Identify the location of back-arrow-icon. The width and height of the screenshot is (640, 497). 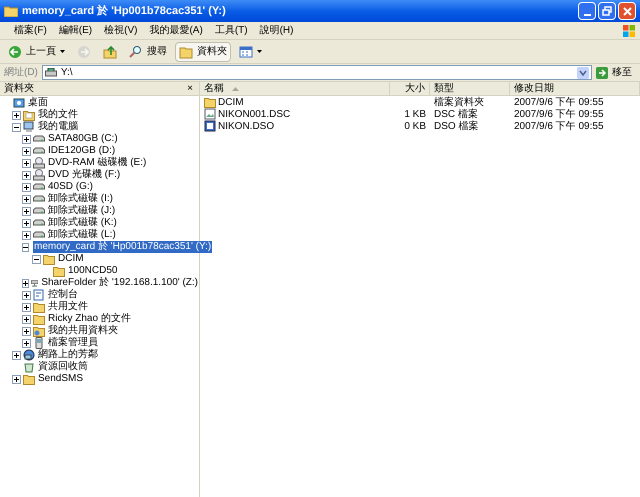
(15, 51).